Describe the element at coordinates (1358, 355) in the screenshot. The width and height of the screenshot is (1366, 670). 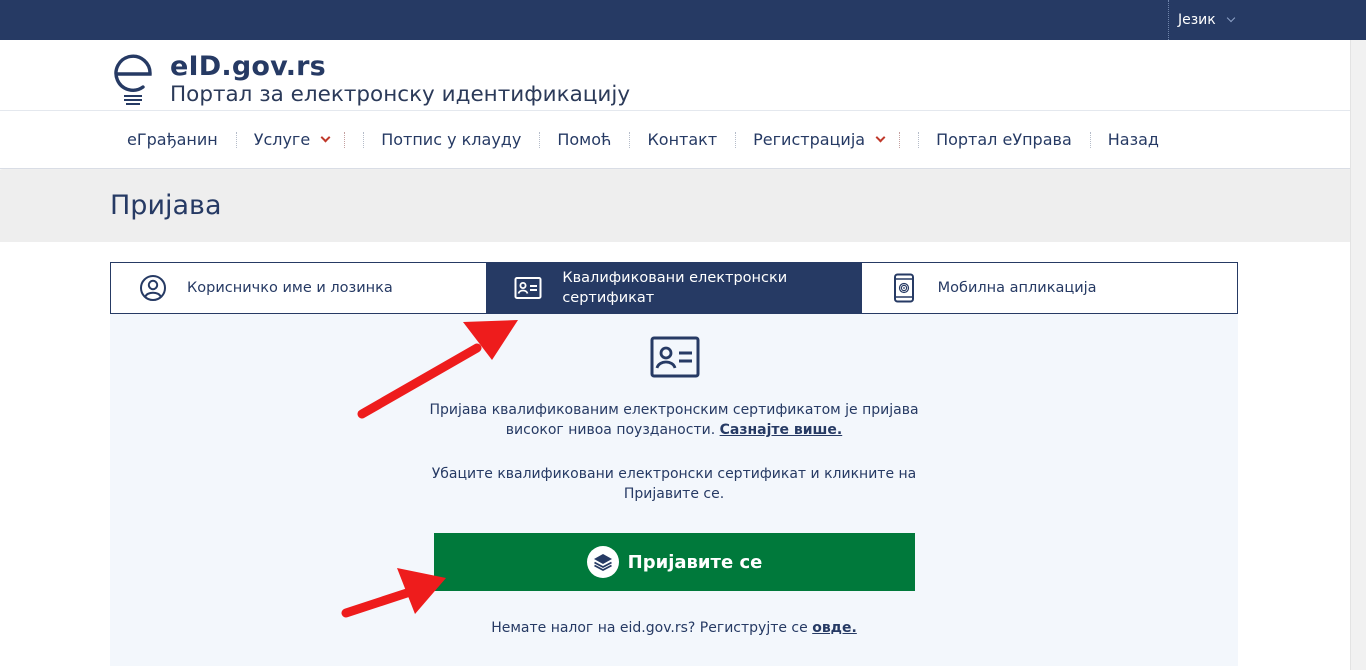
I see `scrollbar` at that location.